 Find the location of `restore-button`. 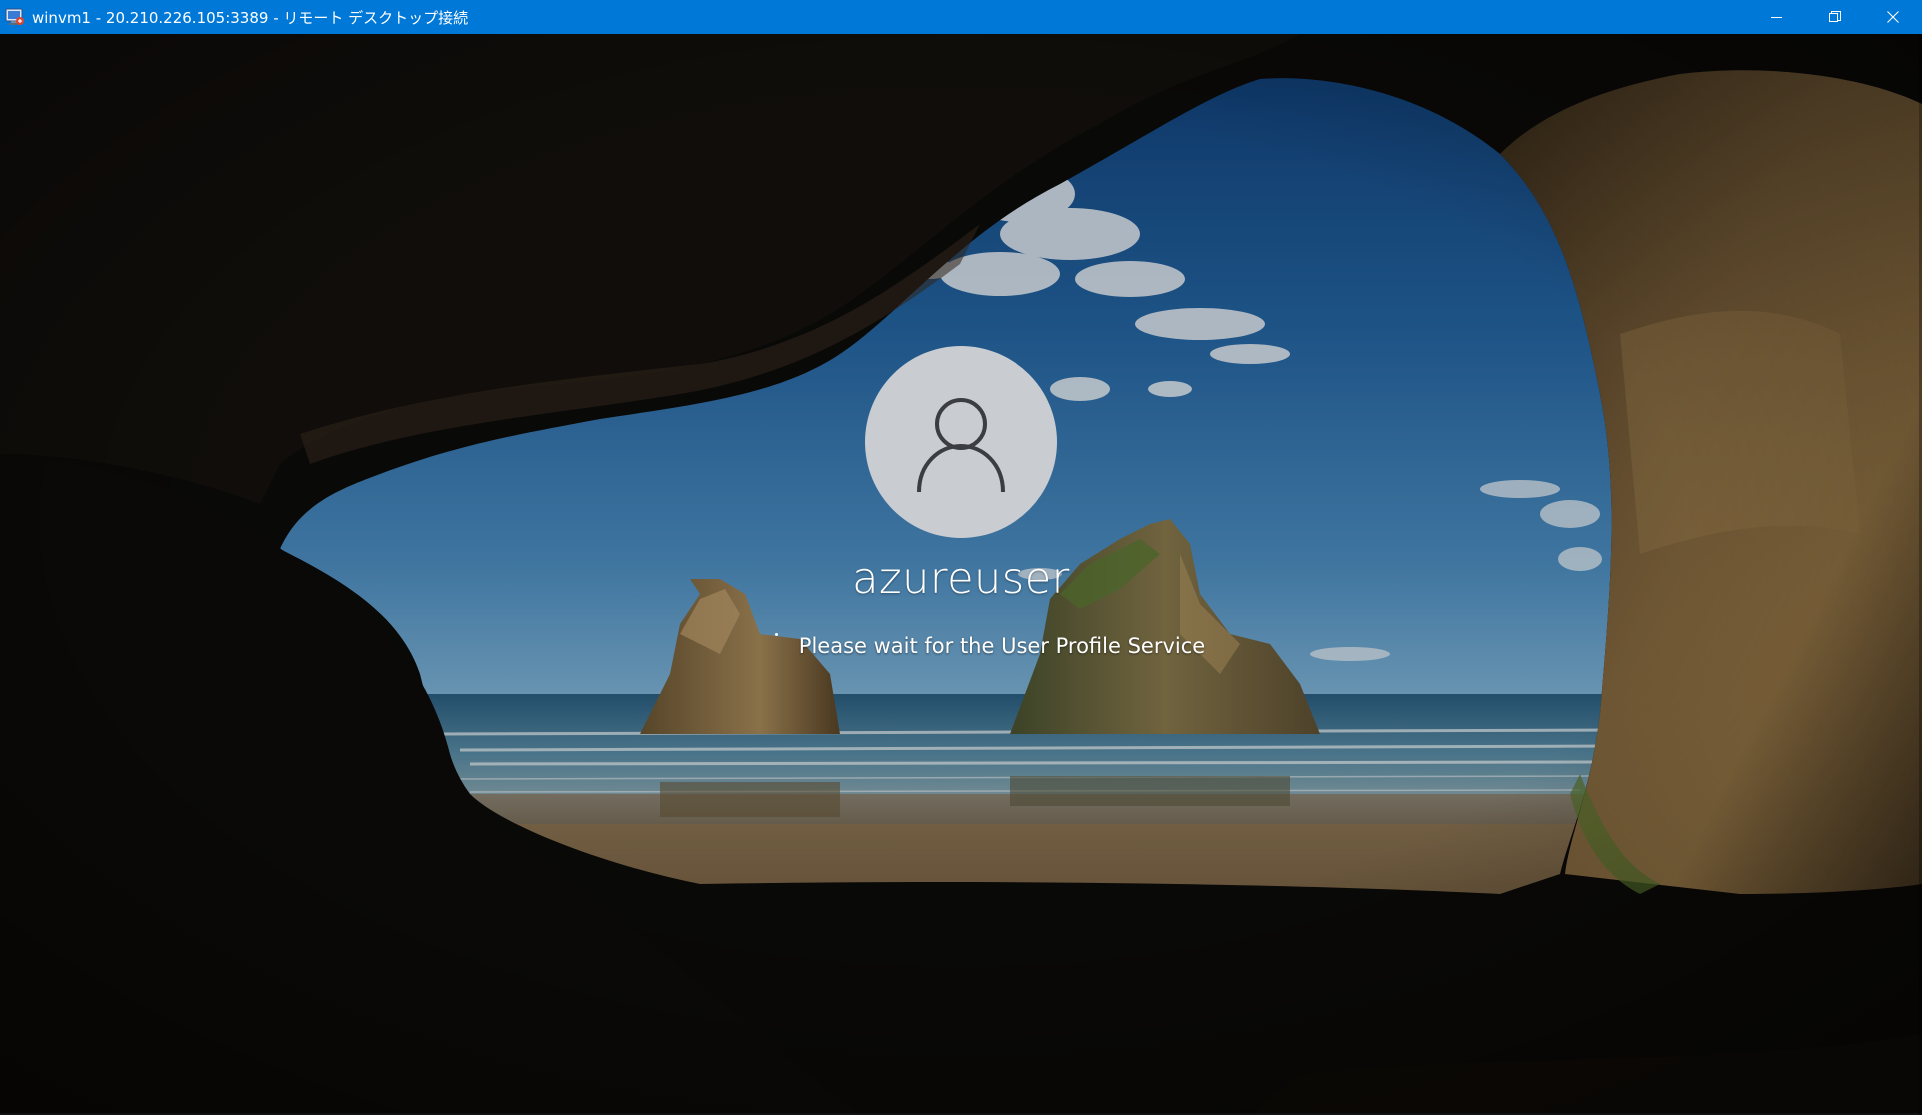

restore-button is located at coordinates (1835, 17).